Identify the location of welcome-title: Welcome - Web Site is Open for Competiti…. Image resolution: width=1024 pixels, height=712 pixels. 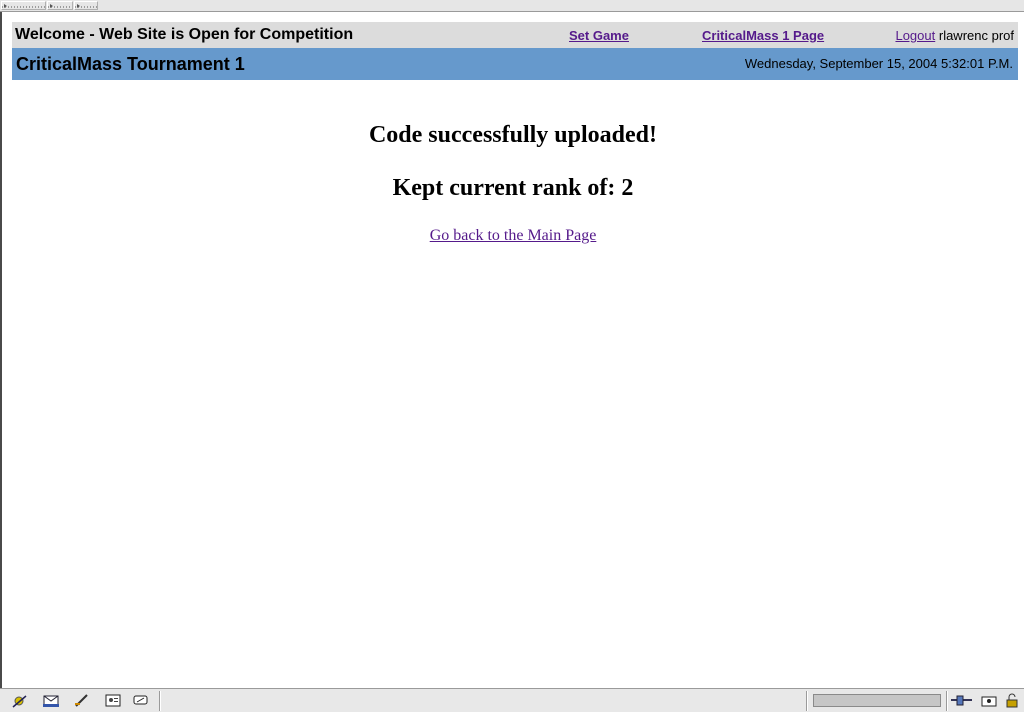
(184, 34).